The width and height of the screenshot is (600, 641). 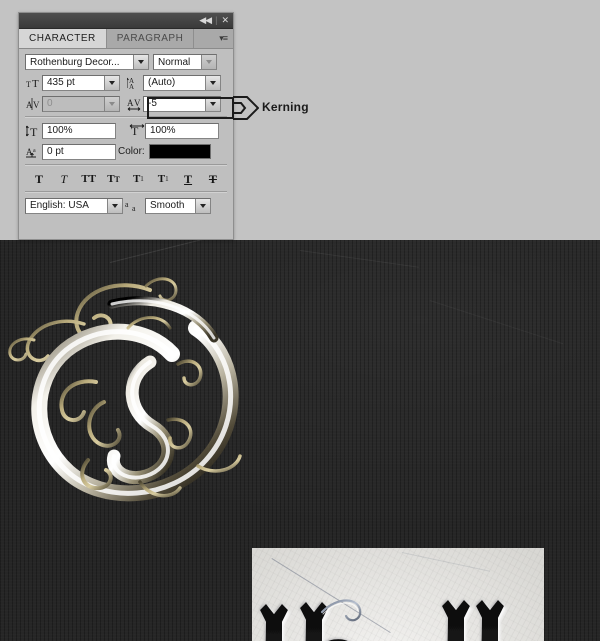 What do you see at coordinates (182, 130) in the screenshot?
I see `horizontal-scale-field: 100%` at bounding box center [182, 130].